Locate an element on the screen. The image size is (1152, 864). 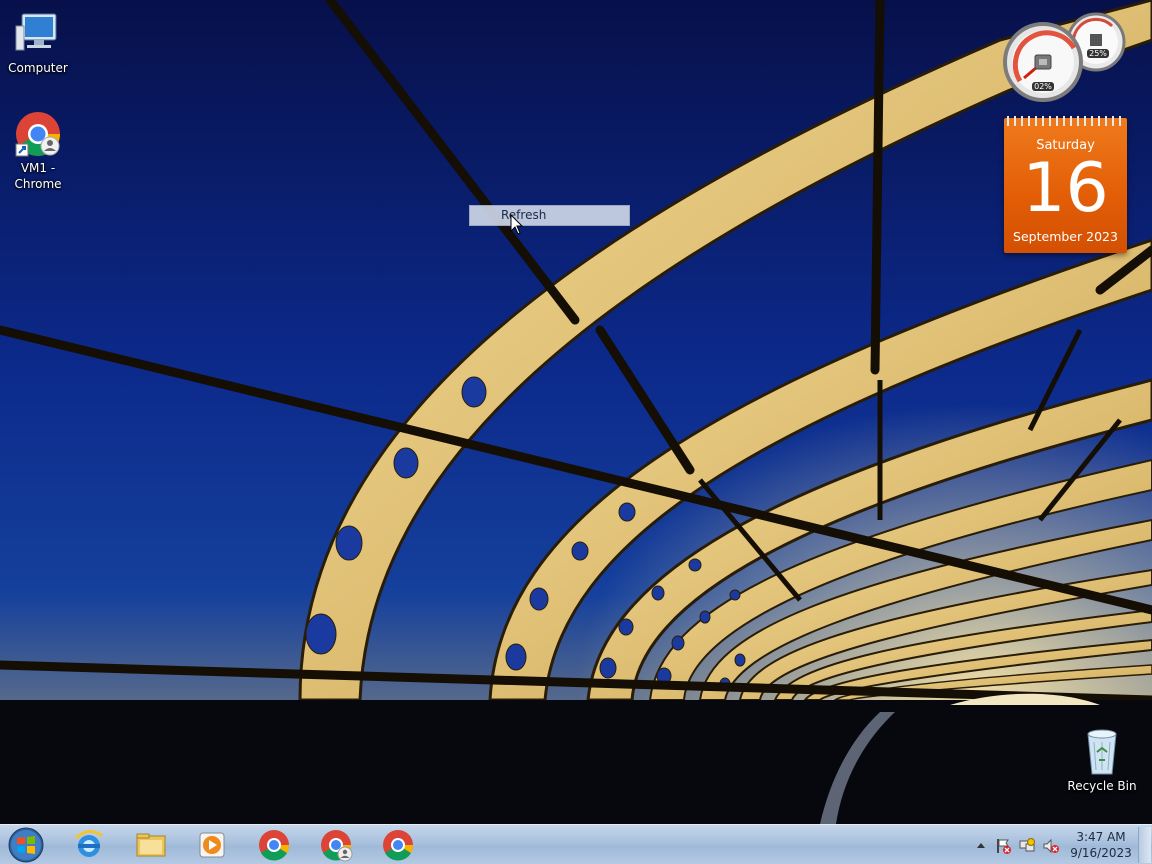
taskbar-windows-explorer is located at coordinates (151, 845).